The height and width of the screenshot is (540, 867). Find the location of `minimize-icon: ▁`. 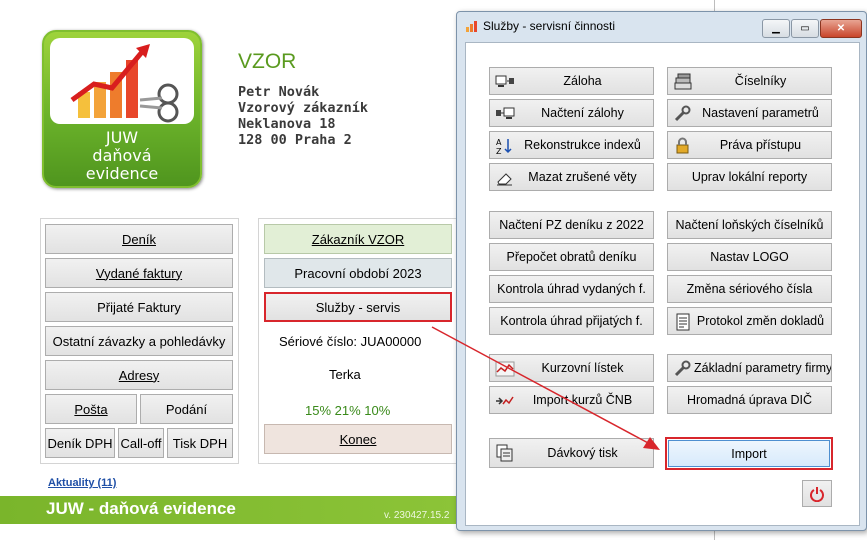

minimize-icon: ▁ is located at coordinates (776, 28).